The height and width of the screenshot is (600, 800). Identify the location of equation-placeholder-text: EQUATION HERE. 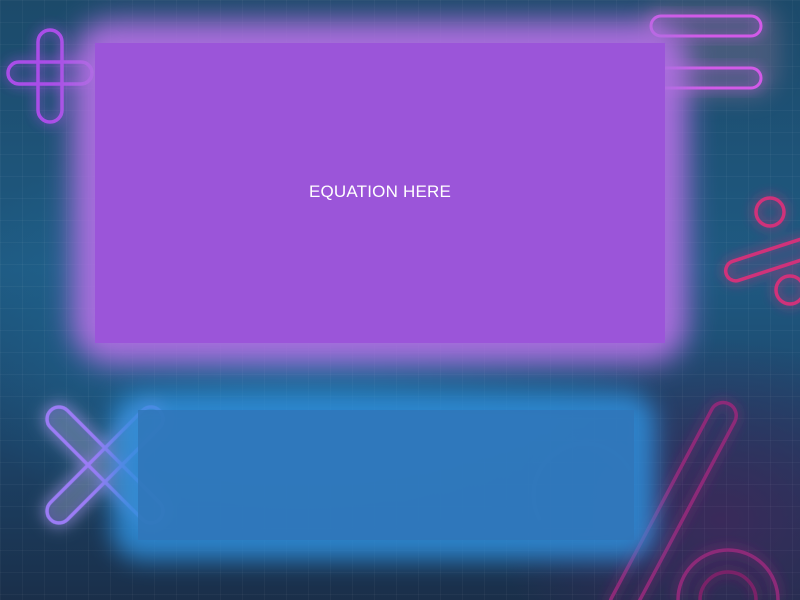
(380, 191).